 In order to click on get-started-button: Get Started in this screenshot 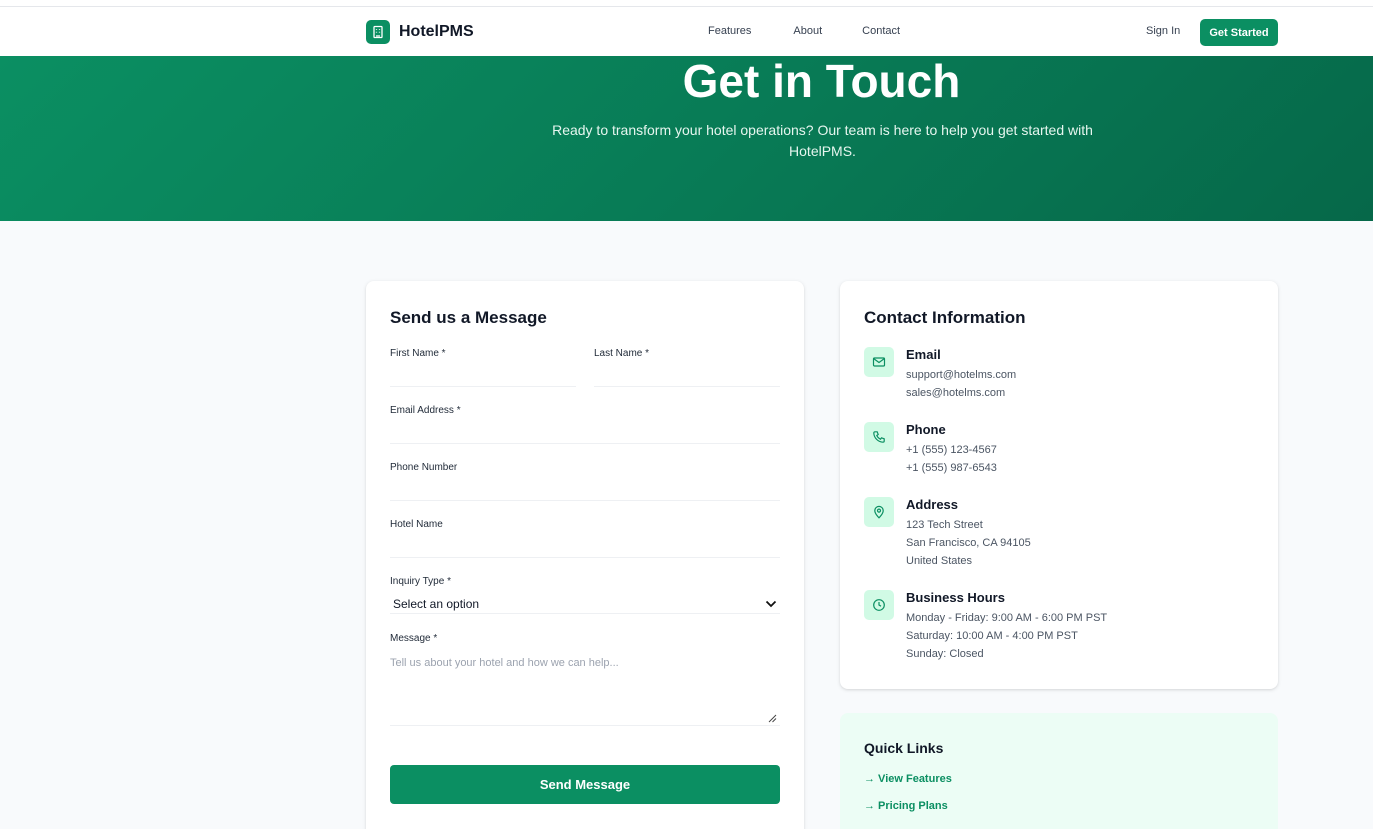, I will do `click(1239, 32)`.